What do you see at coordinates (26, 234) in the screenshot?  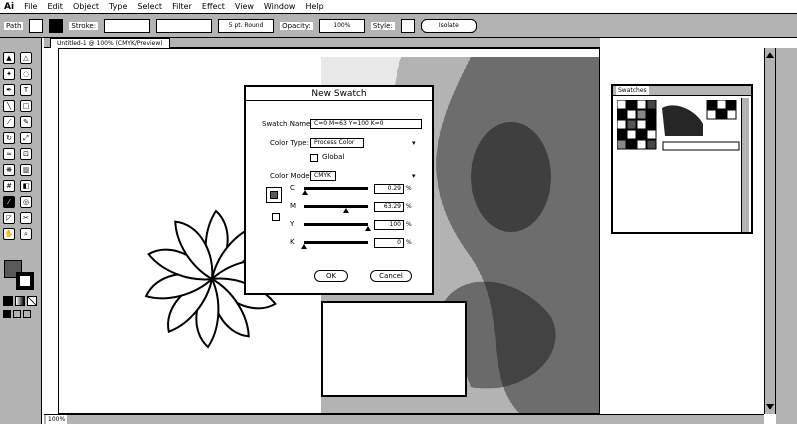 I see `zoom-tool-icon: ⌕` at bounding box center [26, 234].